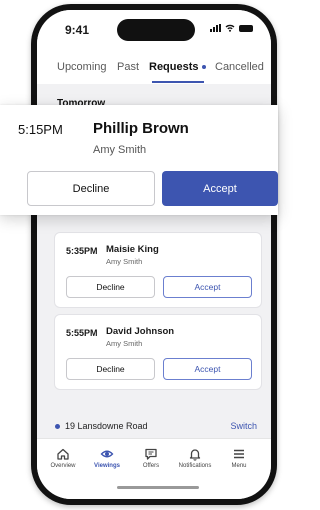 The height and width of the screenshot is (510, 320). I want to click on tab-cancelled: Cancelled, so click(239, 67).